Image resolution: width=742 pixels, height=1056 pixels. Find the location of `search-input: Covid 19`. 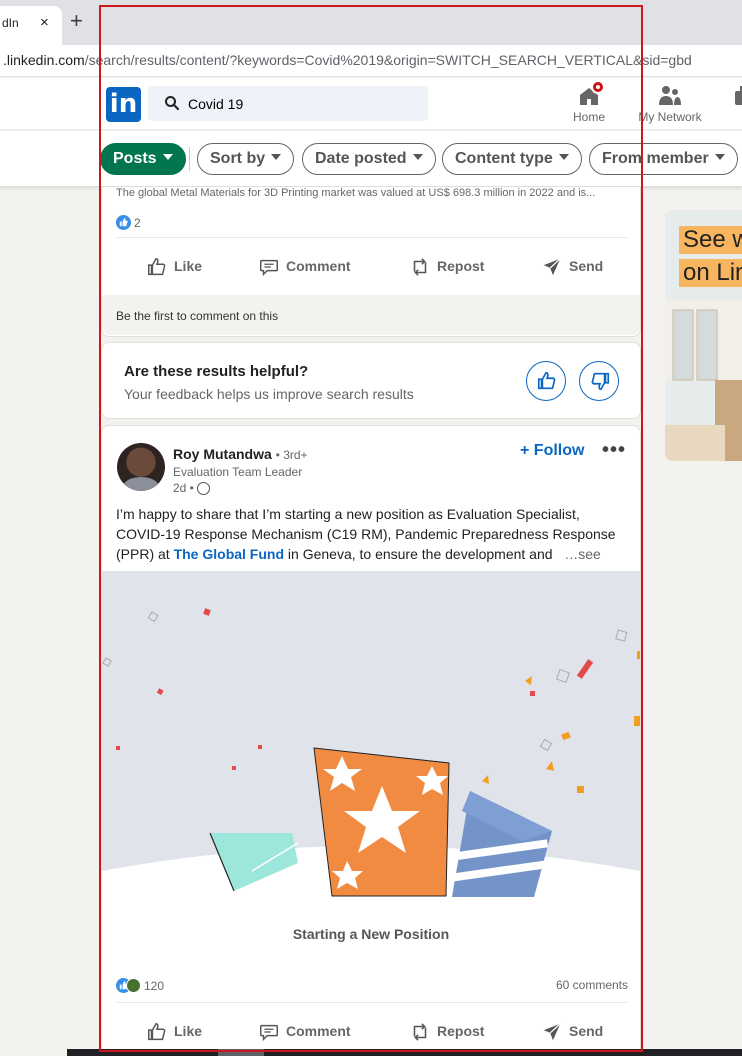

search-input: Covid 19 is located at coordinates (288, 103).